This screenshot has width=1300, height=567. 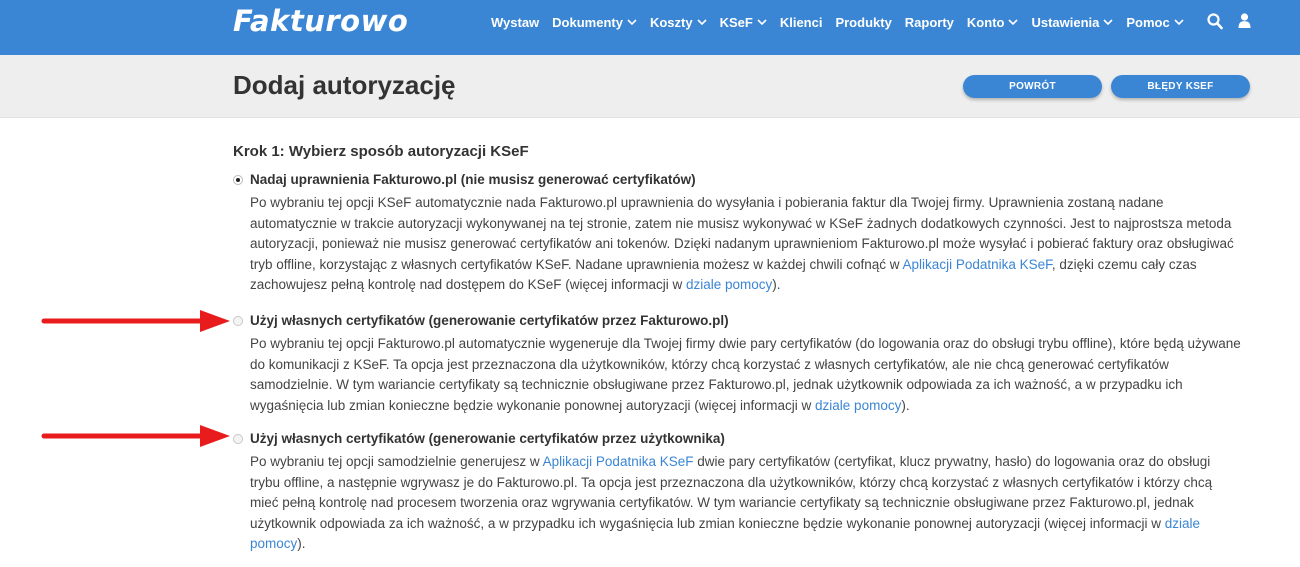 What do you see at coordinates (238, 439) in the screenshot?
I see `radio-own-certs-user` at bounding box center [238, 439].